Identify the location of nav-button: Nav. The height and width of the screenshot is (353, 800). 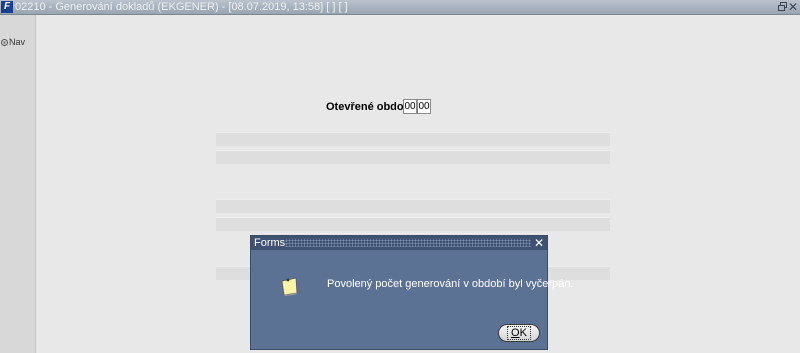
(13, 42).